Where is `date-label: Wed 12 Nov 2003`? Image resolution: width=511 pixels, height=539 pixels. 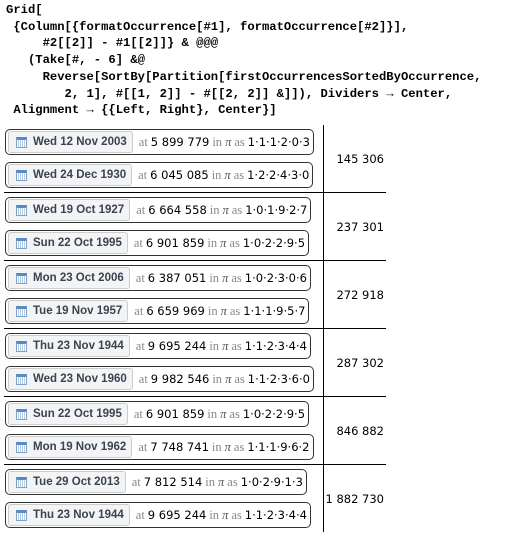
date-label: Wed 12 Nov 2003 is located at coordinates (80, 142).